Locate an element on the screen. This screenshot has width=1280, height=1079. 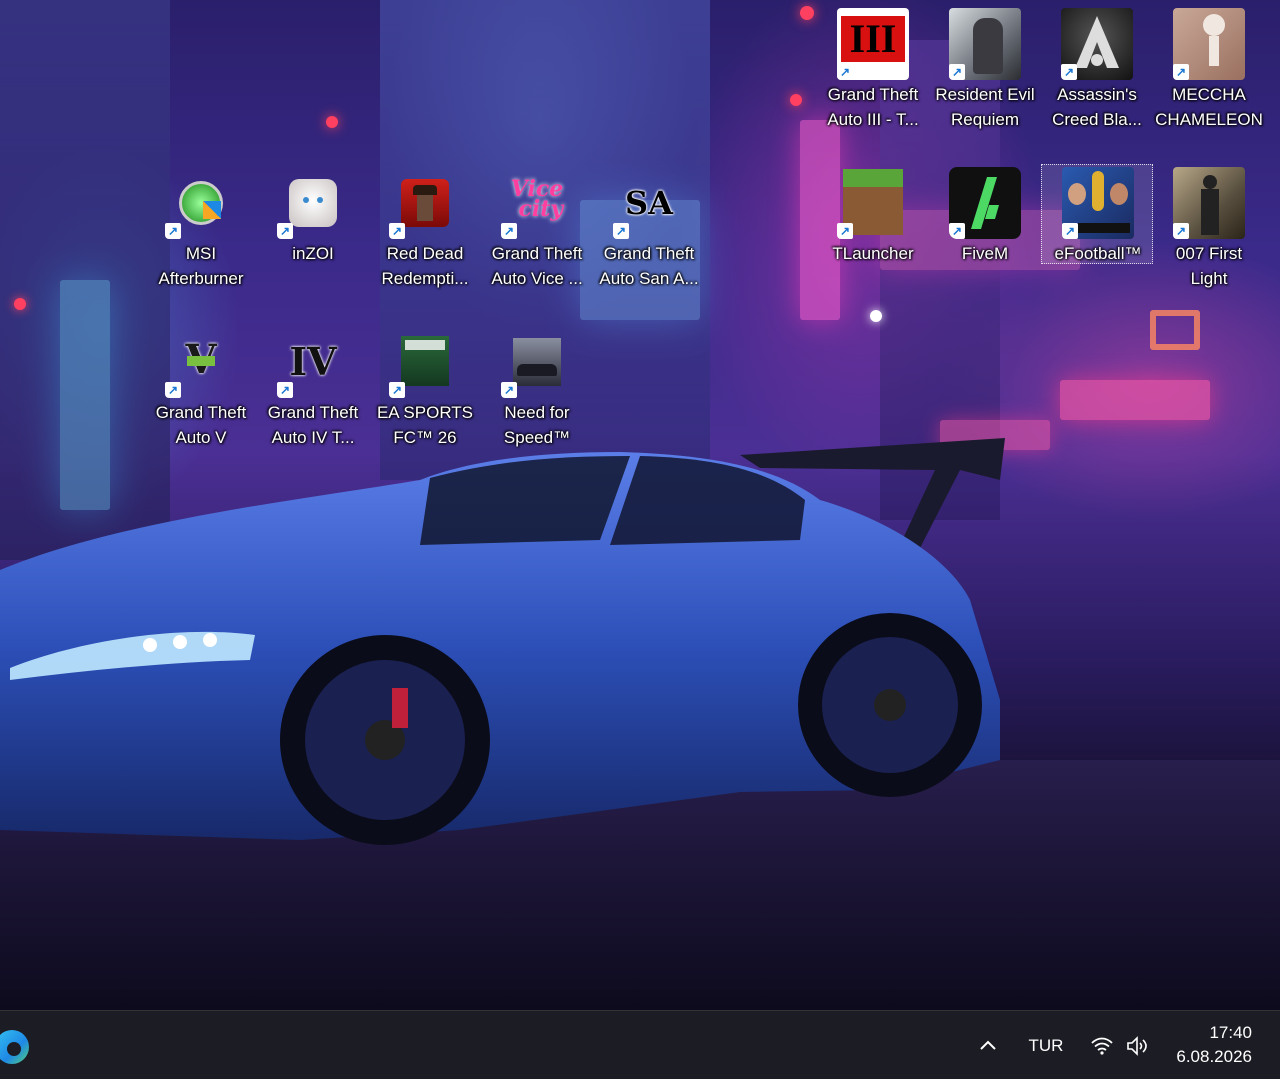
icon-label: Resident Evil Requiem is located at coordinates (985, 107).